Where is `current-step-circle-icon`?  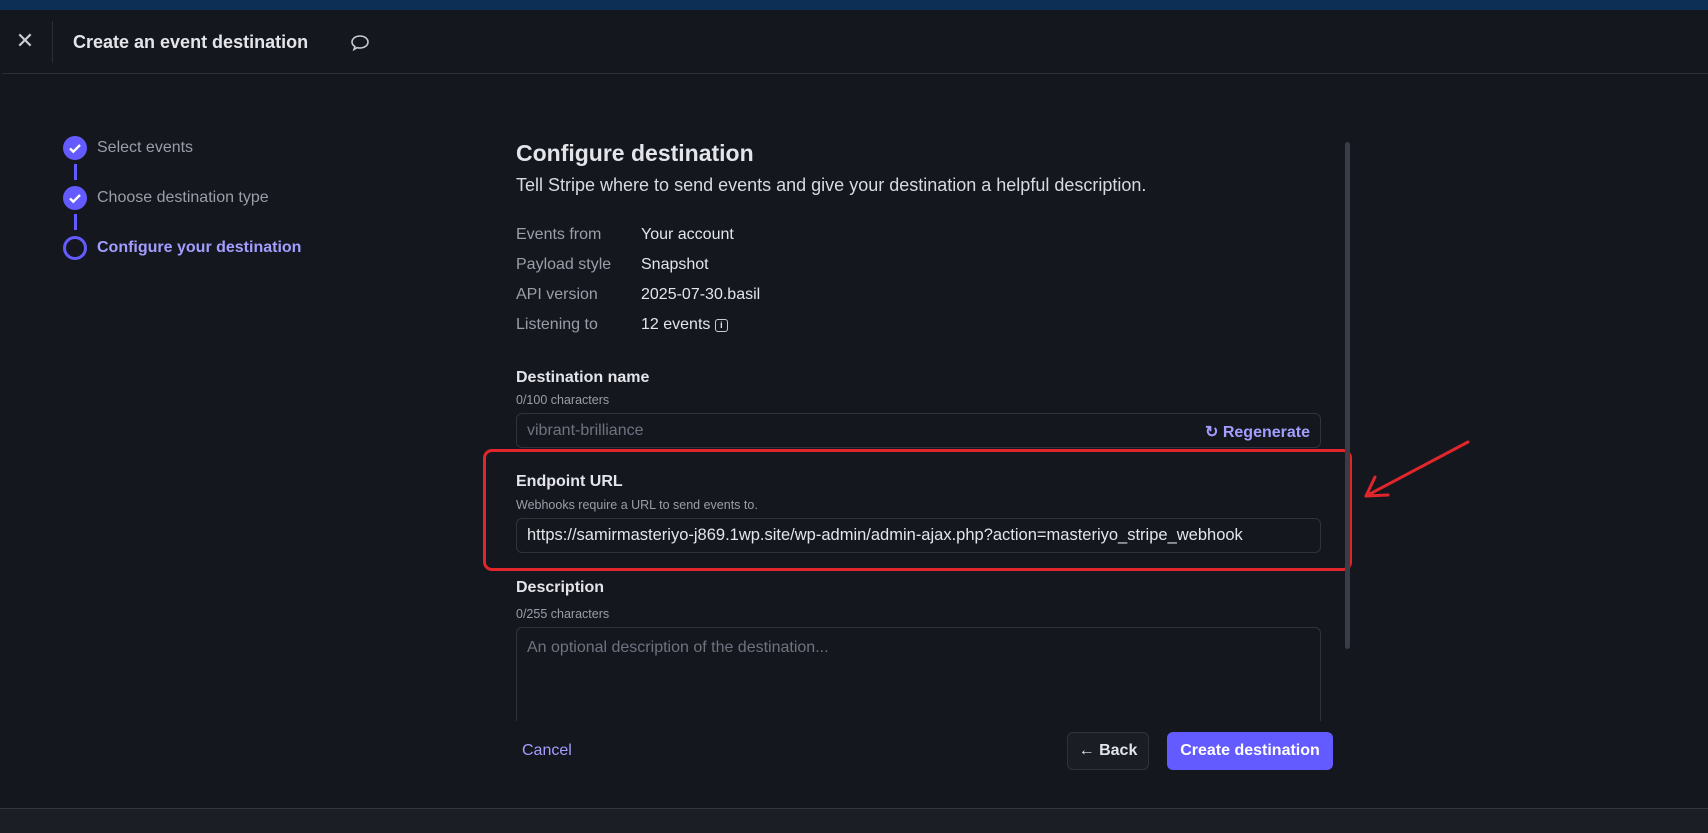 current-step-circle-icon is located at coordinates (75, 248).